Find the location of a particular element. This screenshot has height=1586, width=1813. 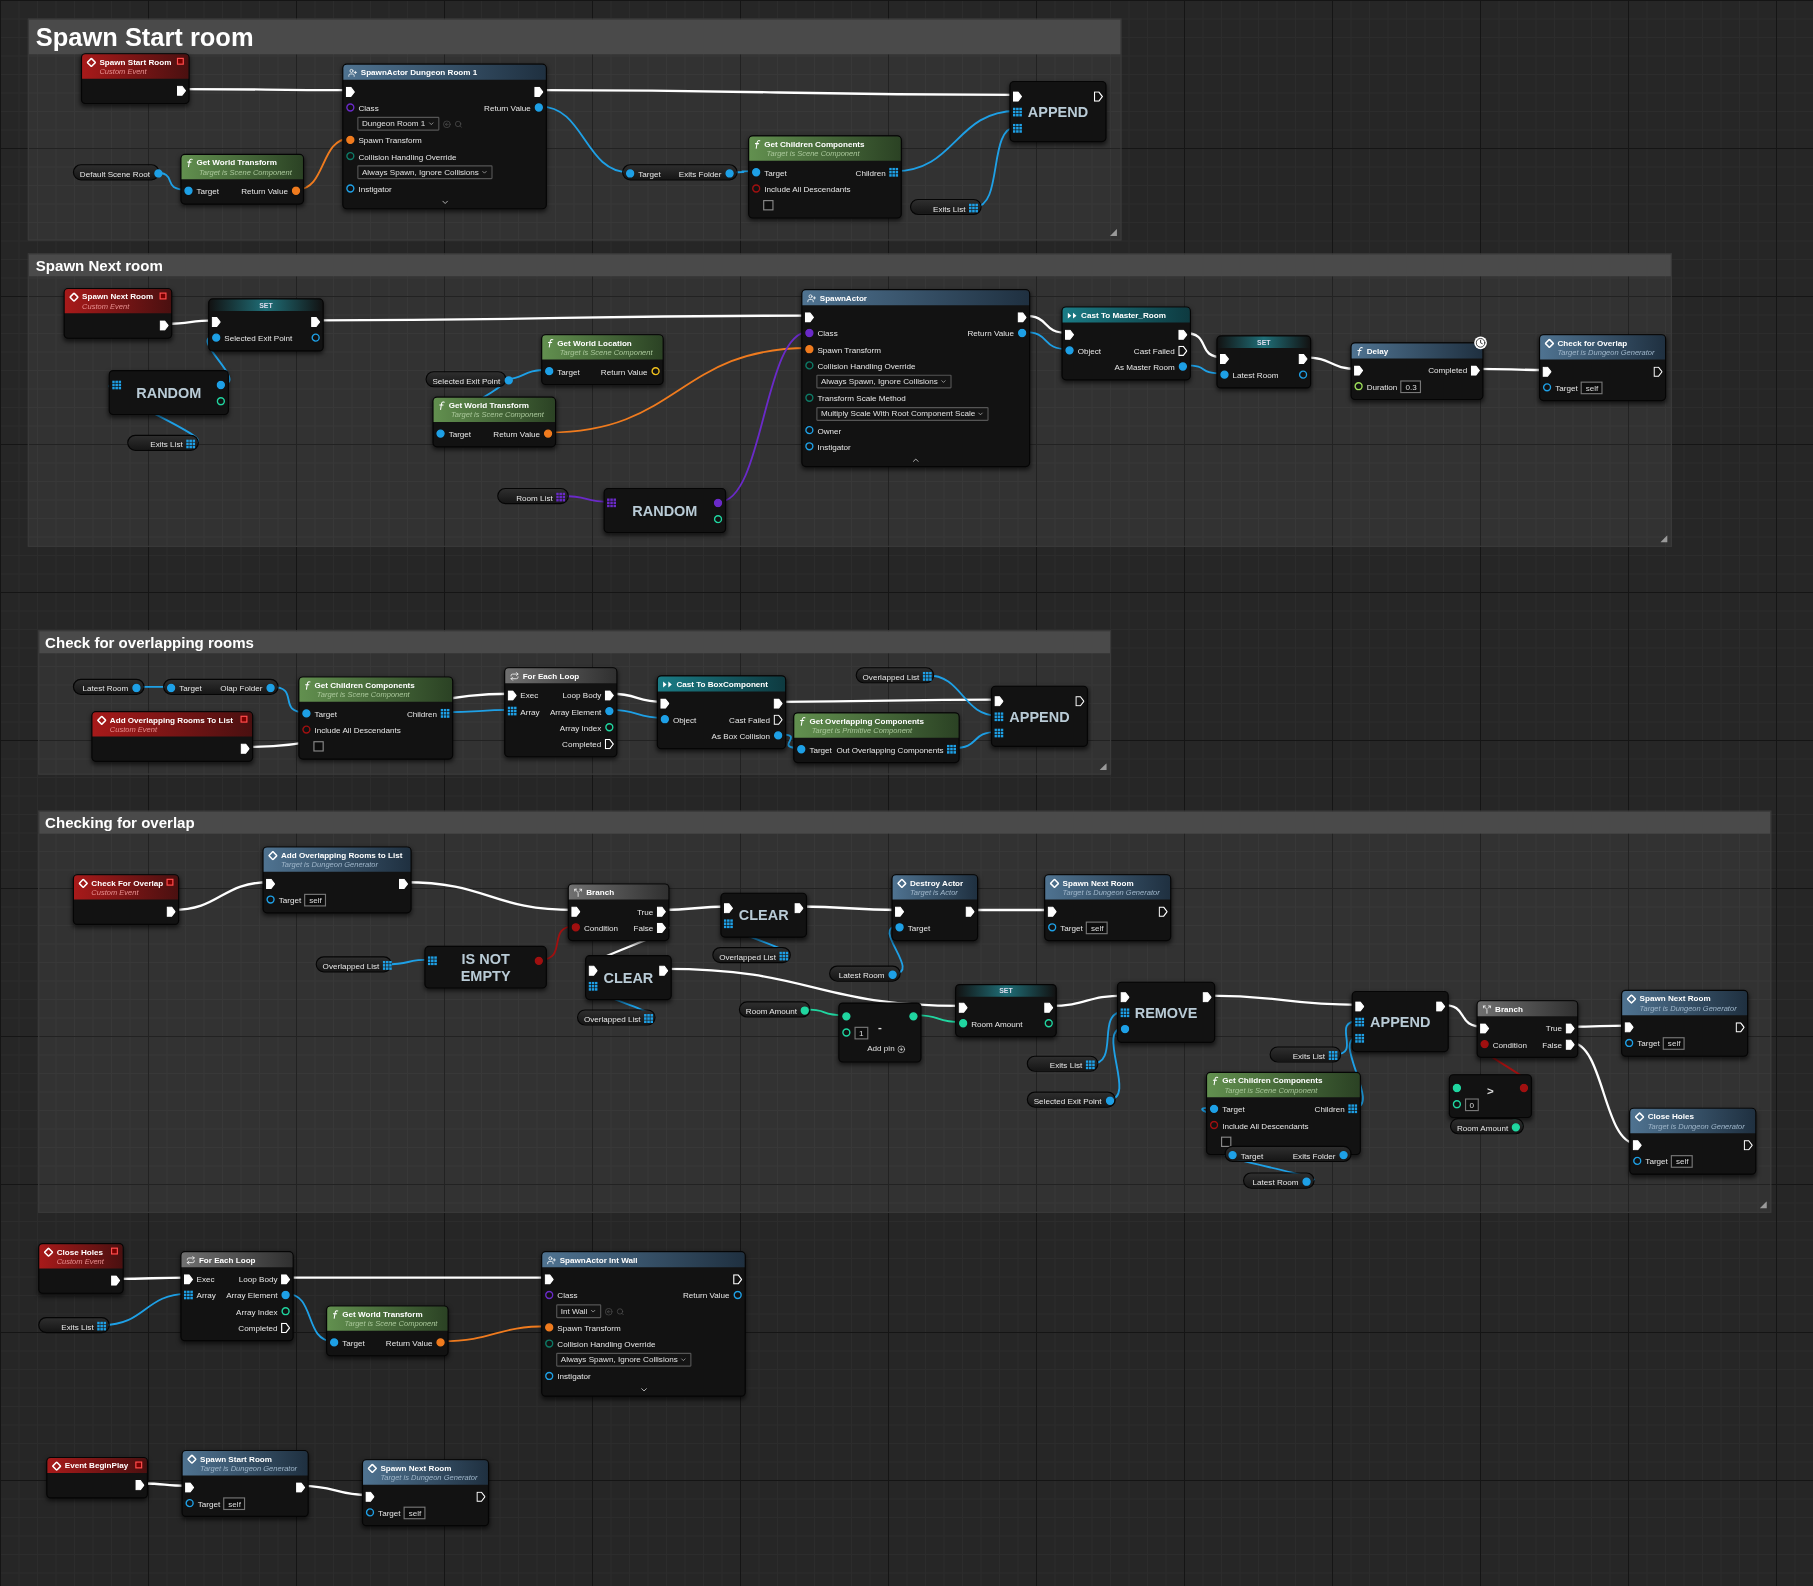

operator-symbol: > is located at coordinates (1490, 1091).